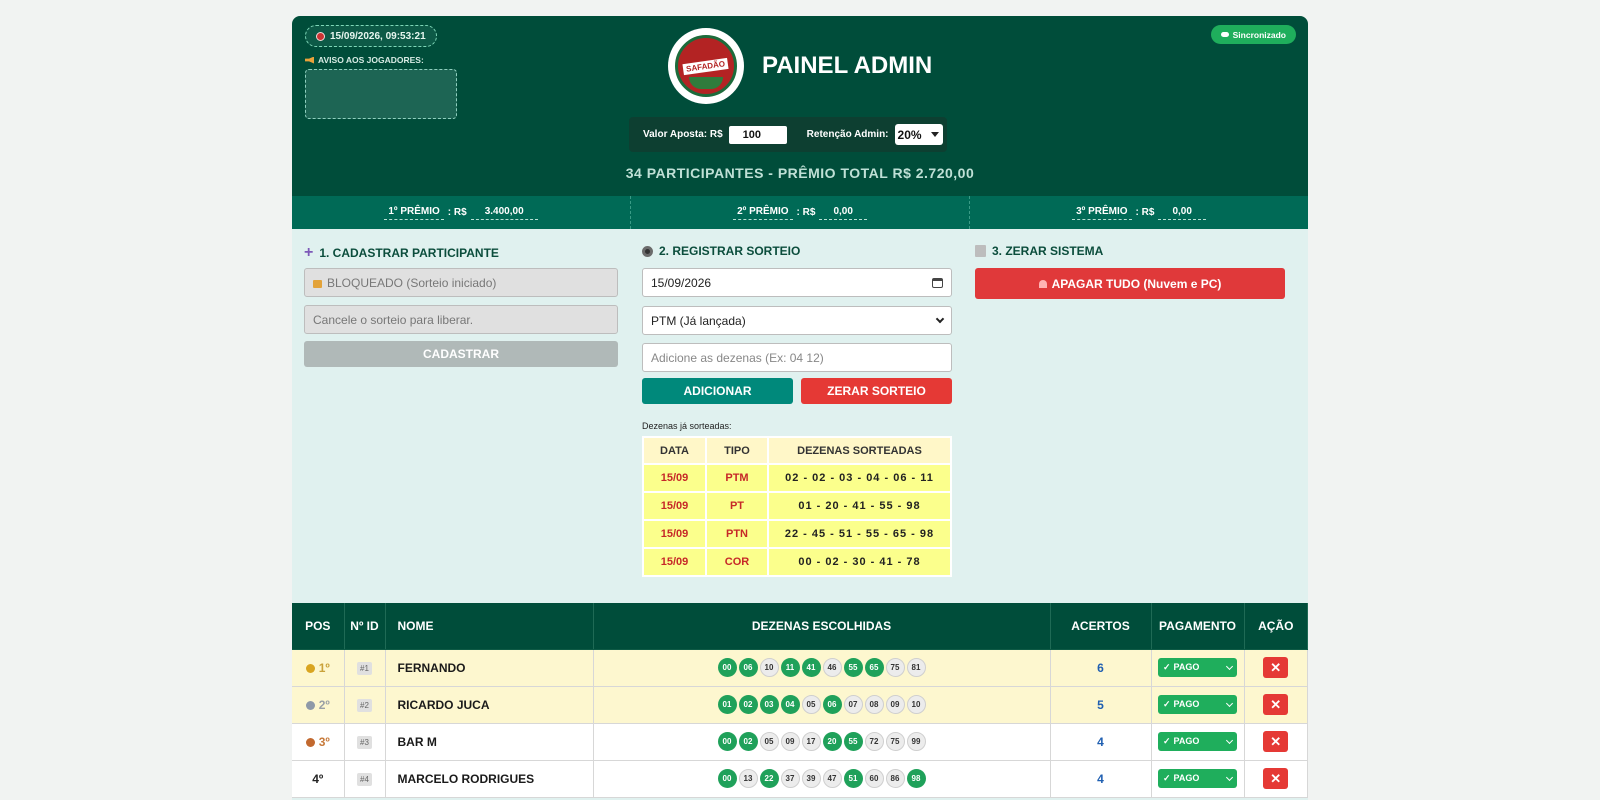 This screenshot has width=1600, height=800. Describe the element at coordinates (489, 626) in the screenshot. I see `column-header: NOME` at that location.